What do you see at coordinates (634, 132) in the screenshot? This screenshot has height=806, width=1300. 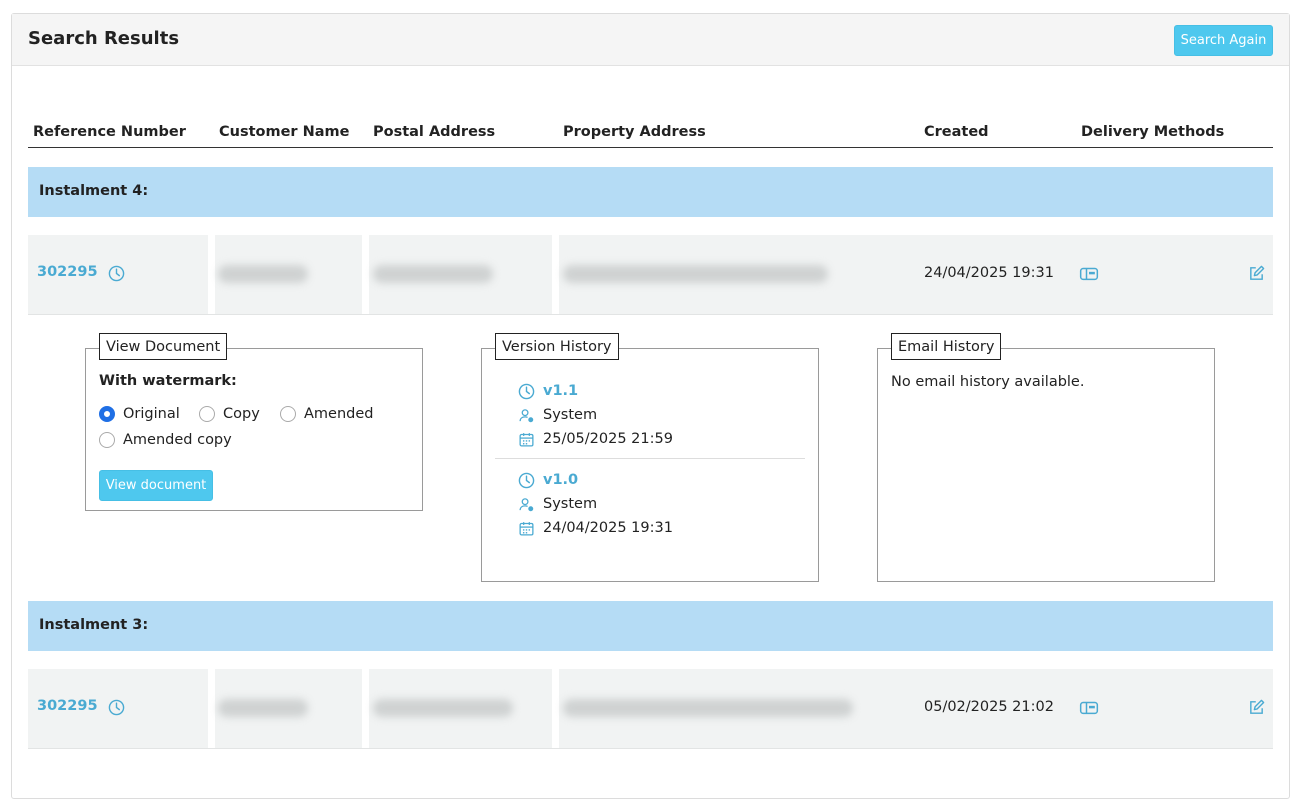 I see `column-header-property-address: Property Address` at bounding box center [634, 132].